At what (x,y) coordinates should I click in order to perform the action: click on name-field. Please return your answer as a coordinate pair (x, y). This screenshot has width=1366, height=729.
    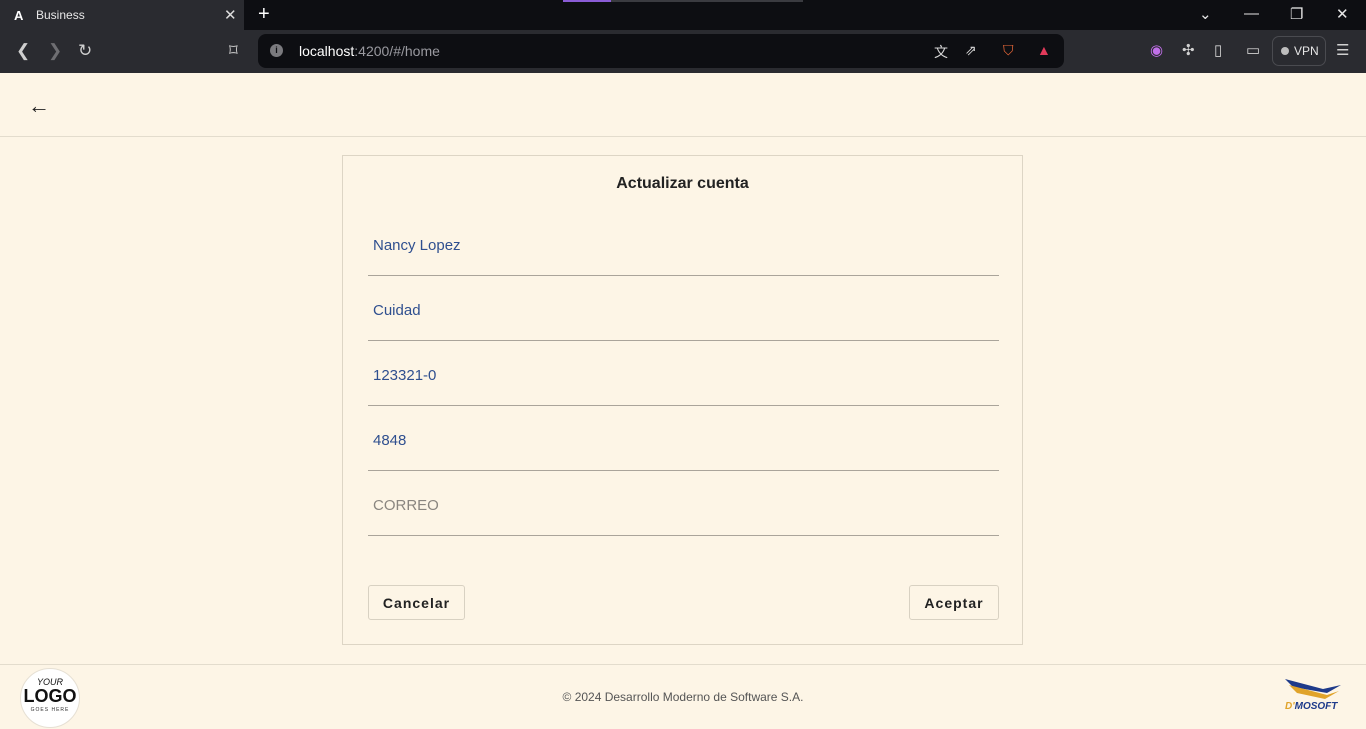
    Looking at the image, I should click on (683, 250).